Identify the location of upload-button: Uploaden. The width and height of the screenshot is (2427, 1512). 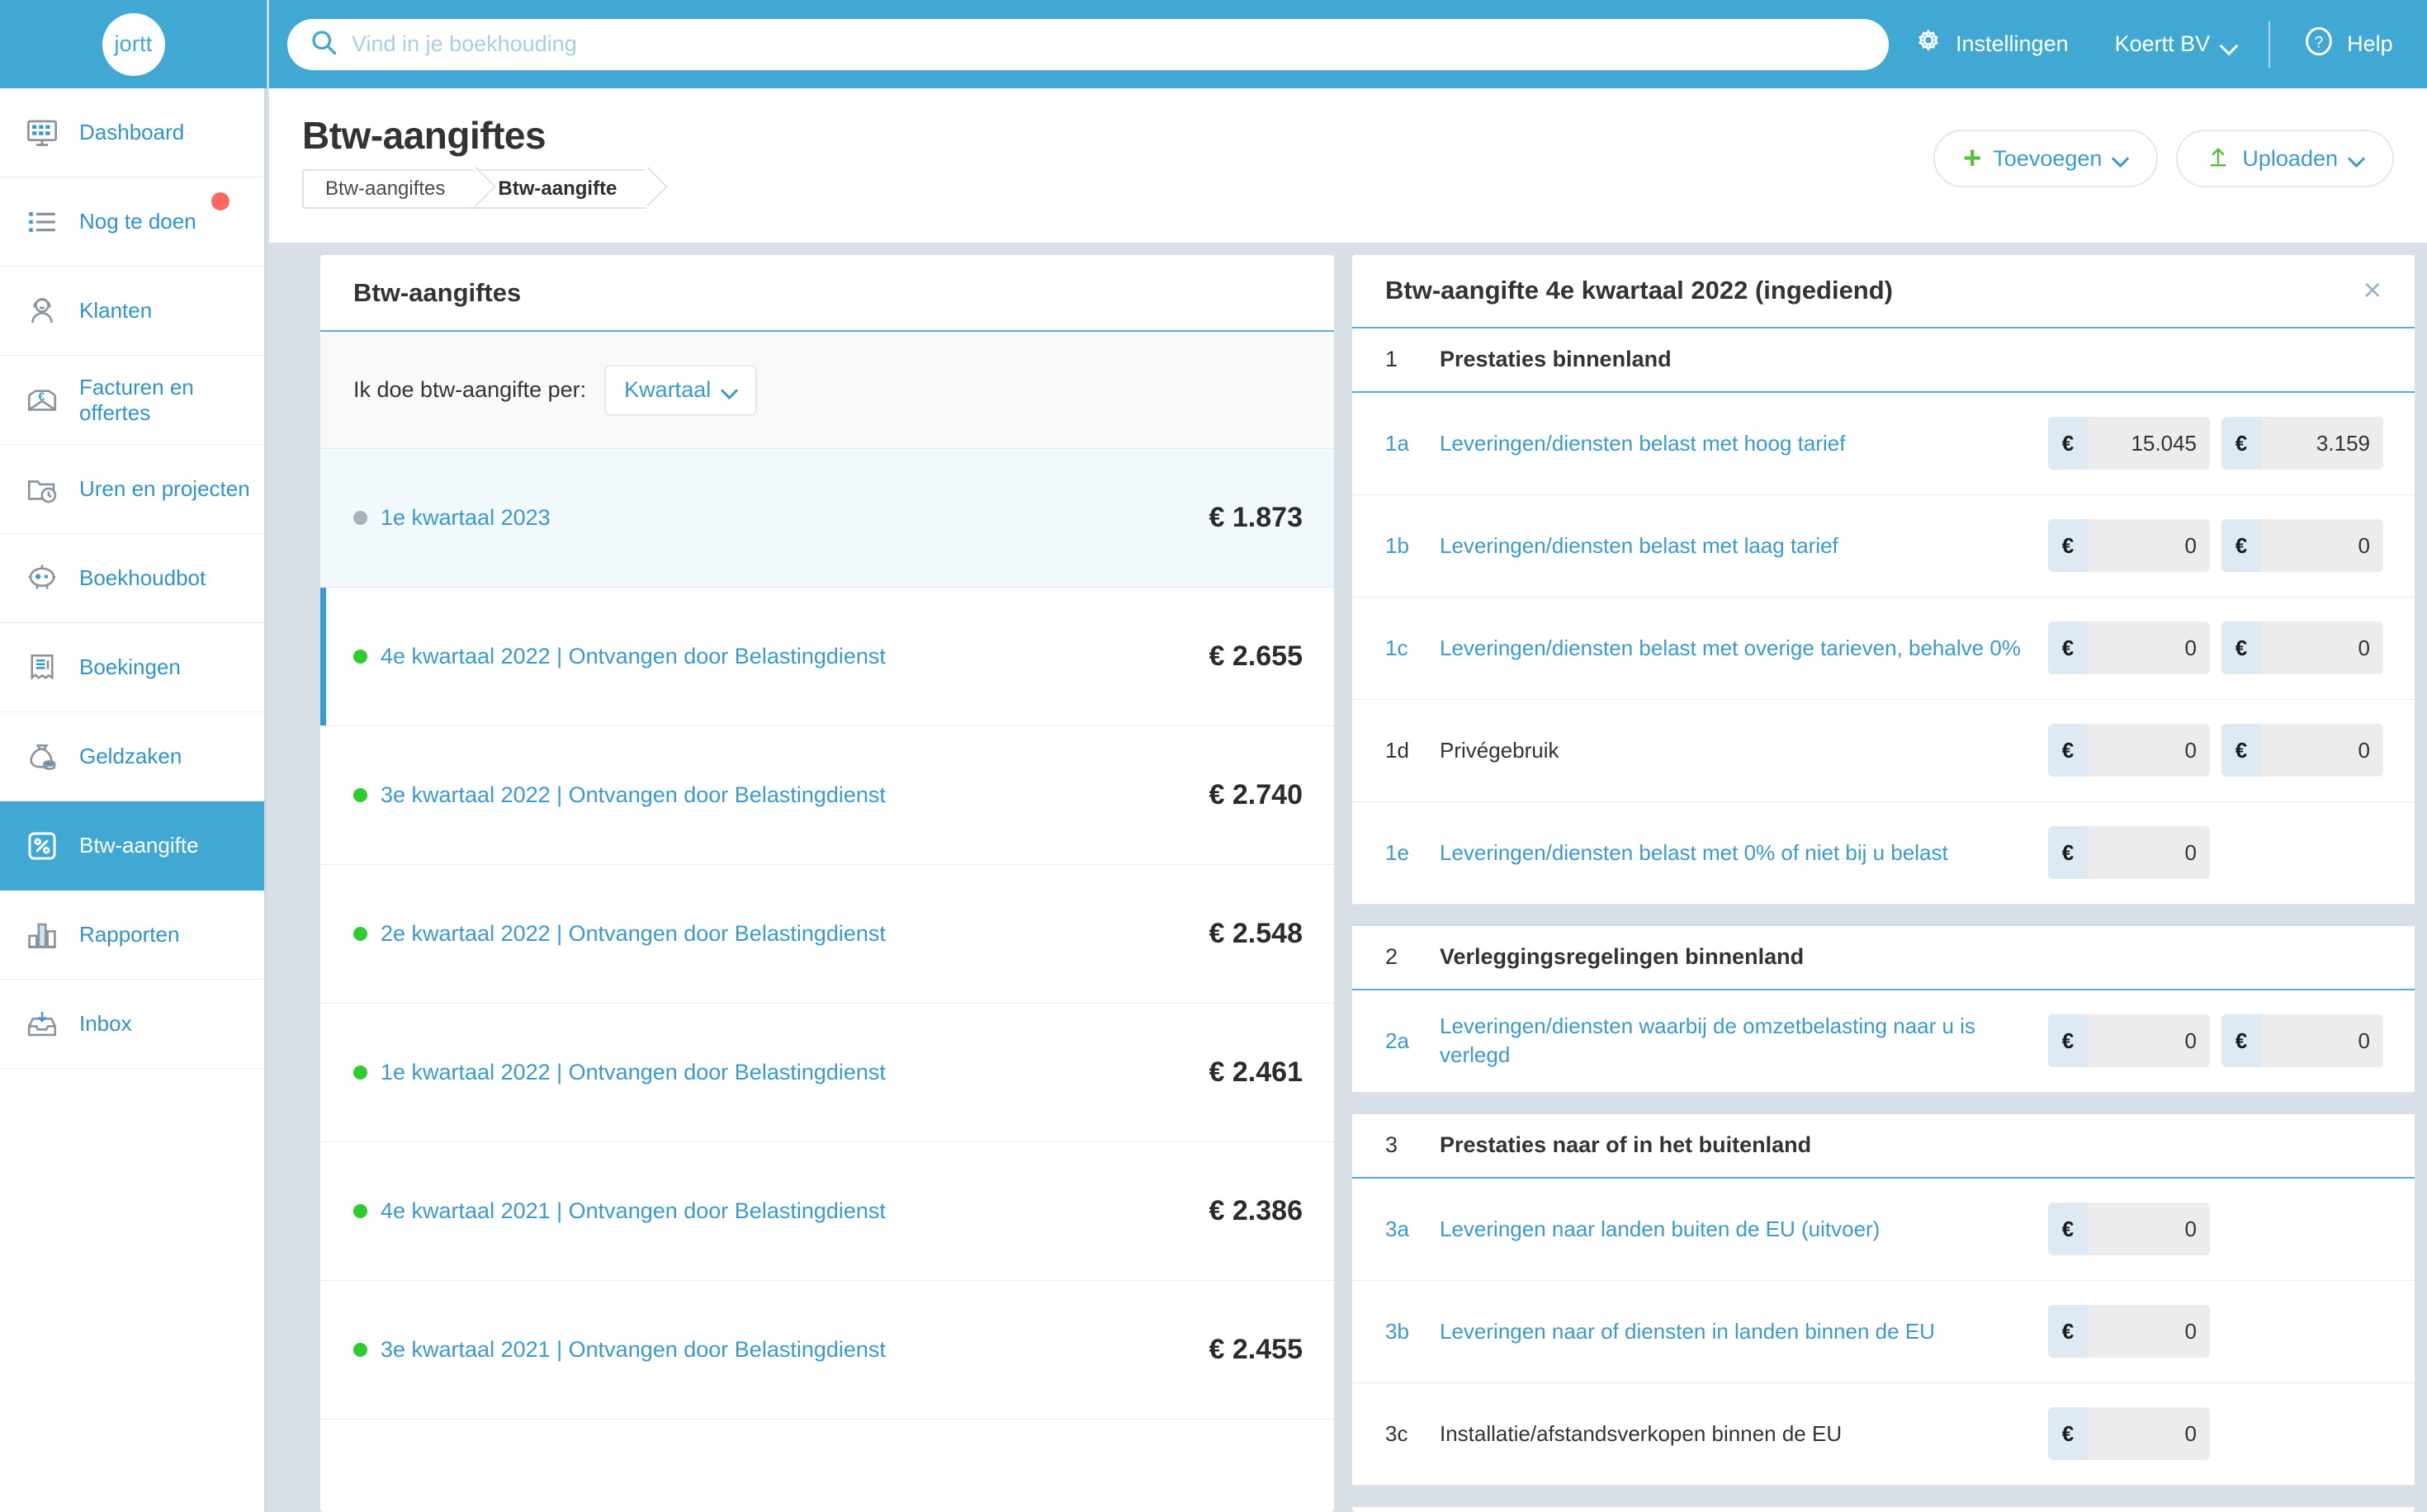
(2285, 158).